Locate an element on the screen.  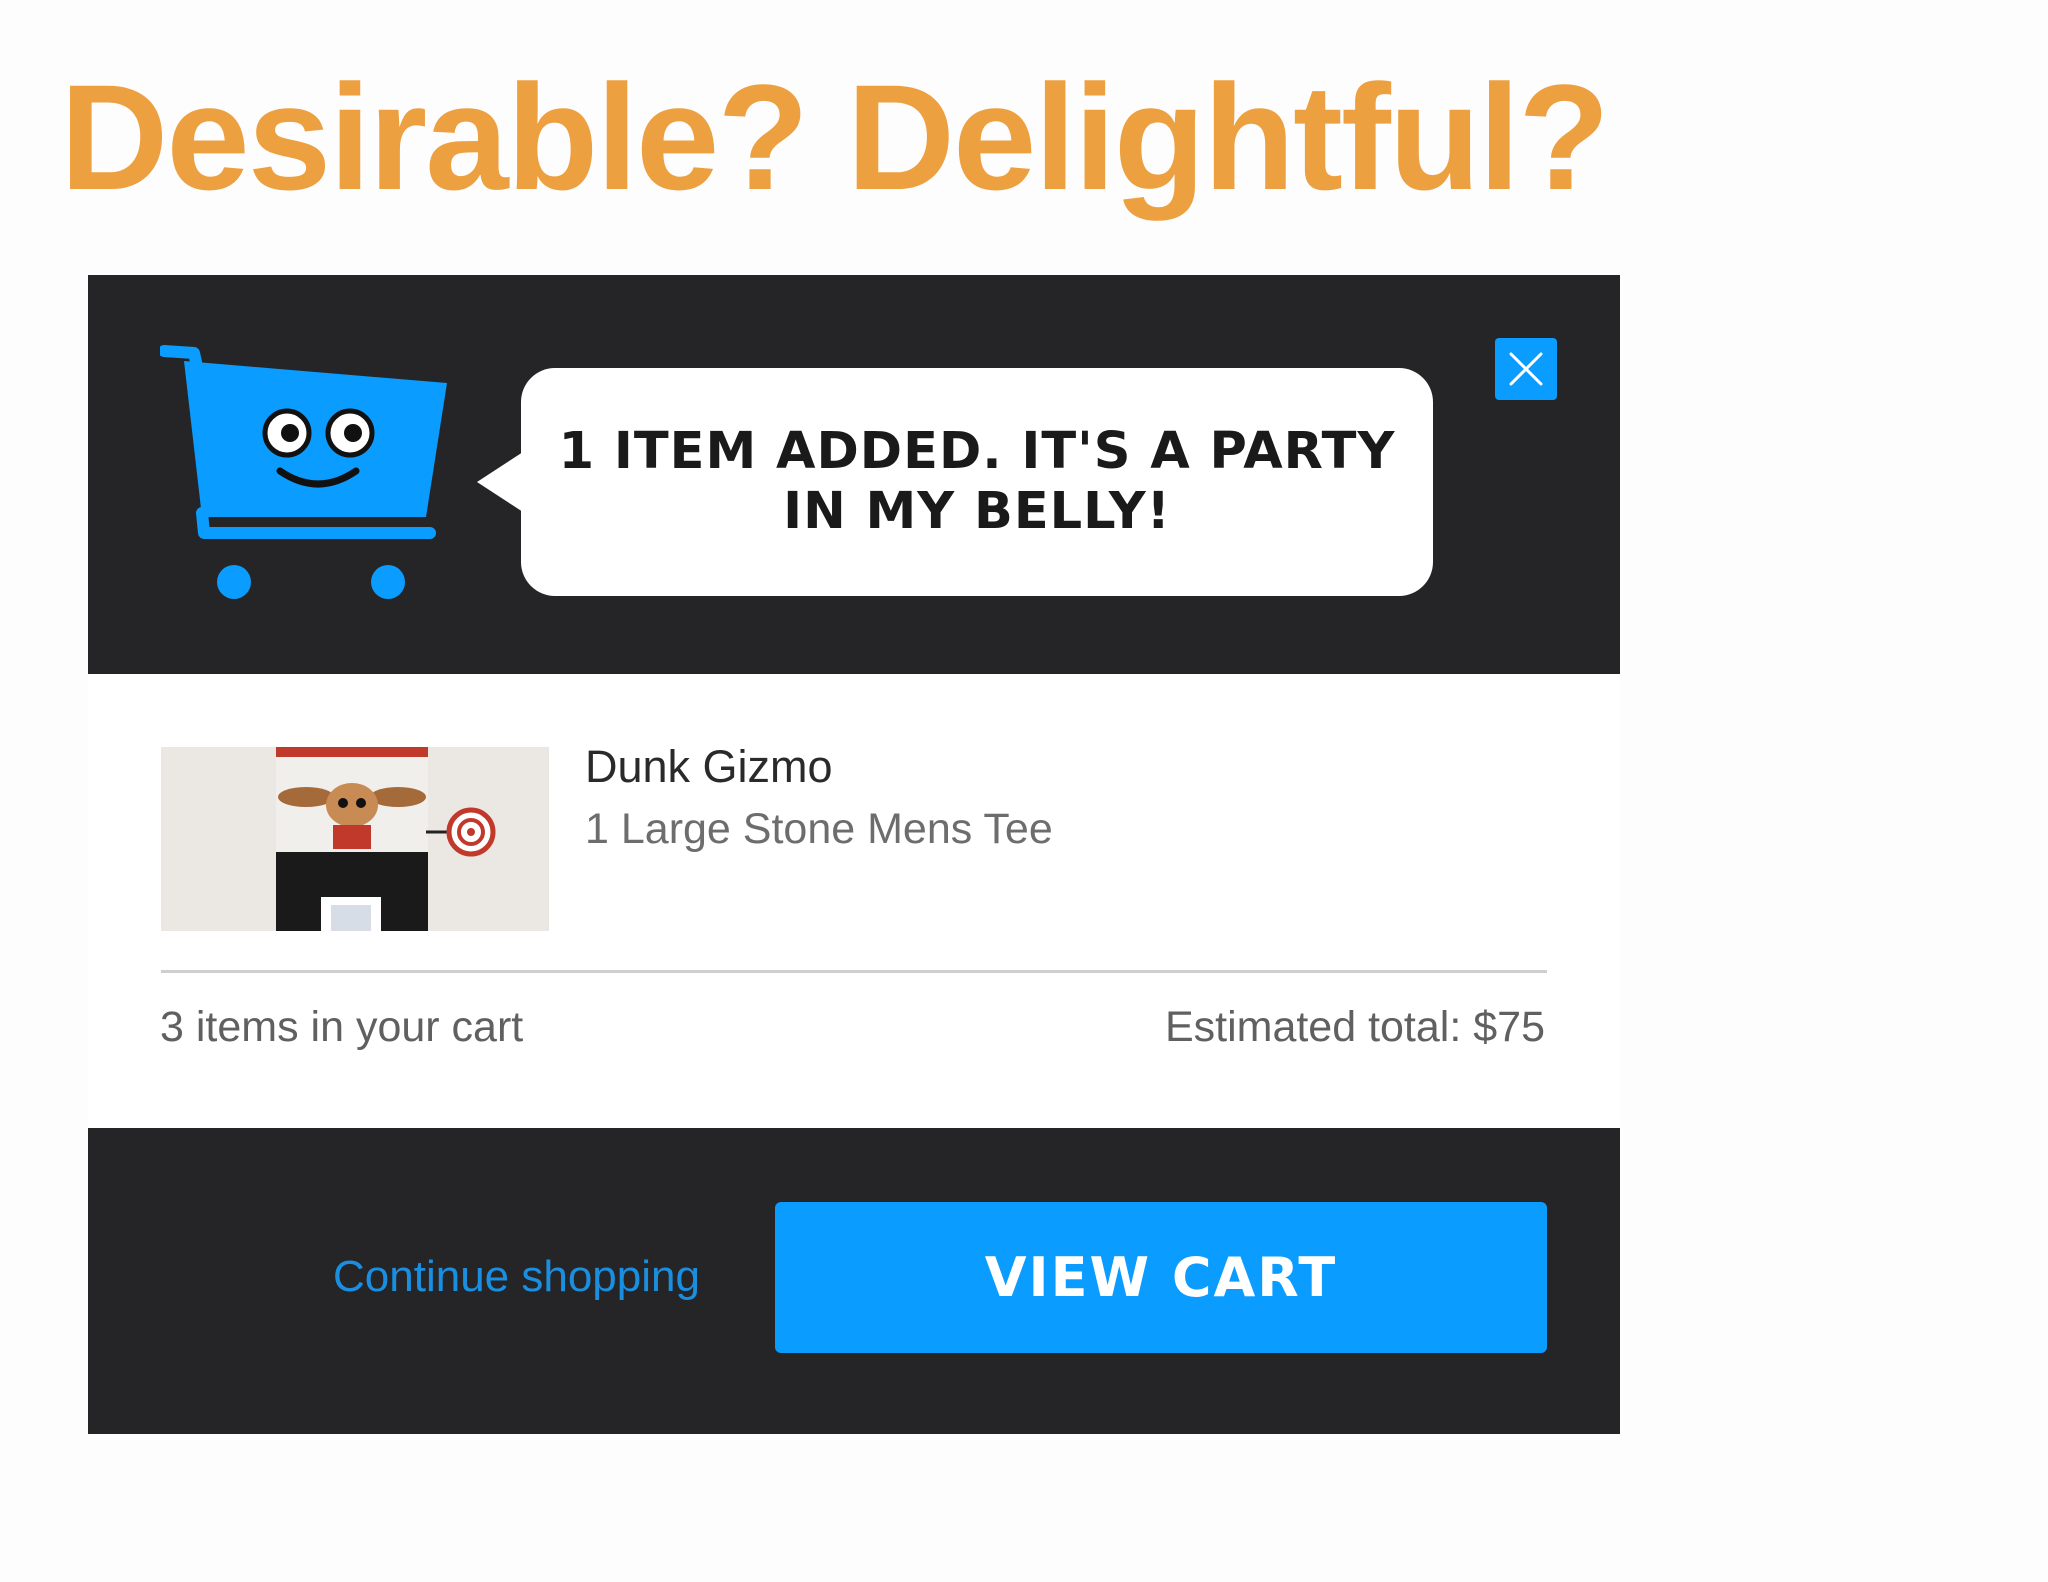
divider is located at coordinates (854, 971).